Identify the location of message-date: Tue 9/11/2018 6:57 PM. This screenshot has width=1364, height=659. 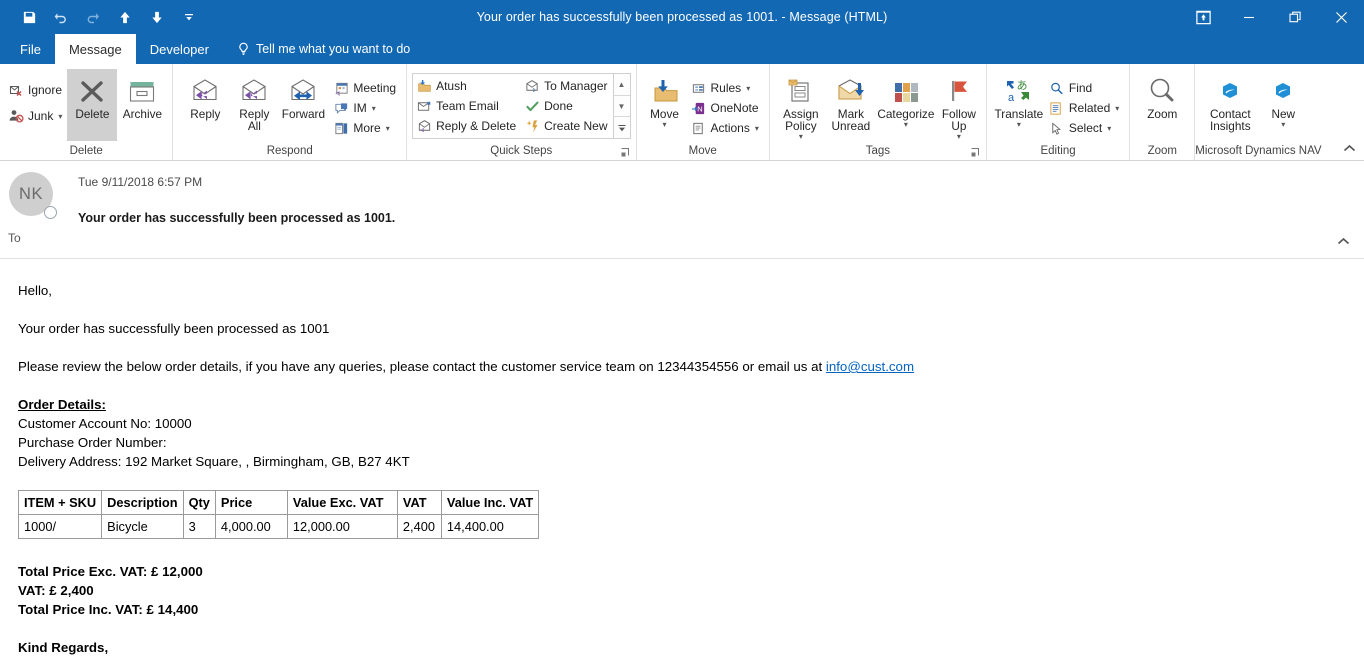
(140, 182).